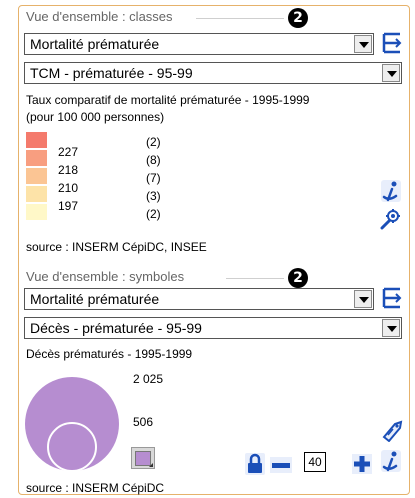 The width and height of the screenshot is (415, 498). Describe the element at coordinates (213, 328) in the screenshot. I see `symbols-variable-select: Décès - prématurée - 95-99` at that location.